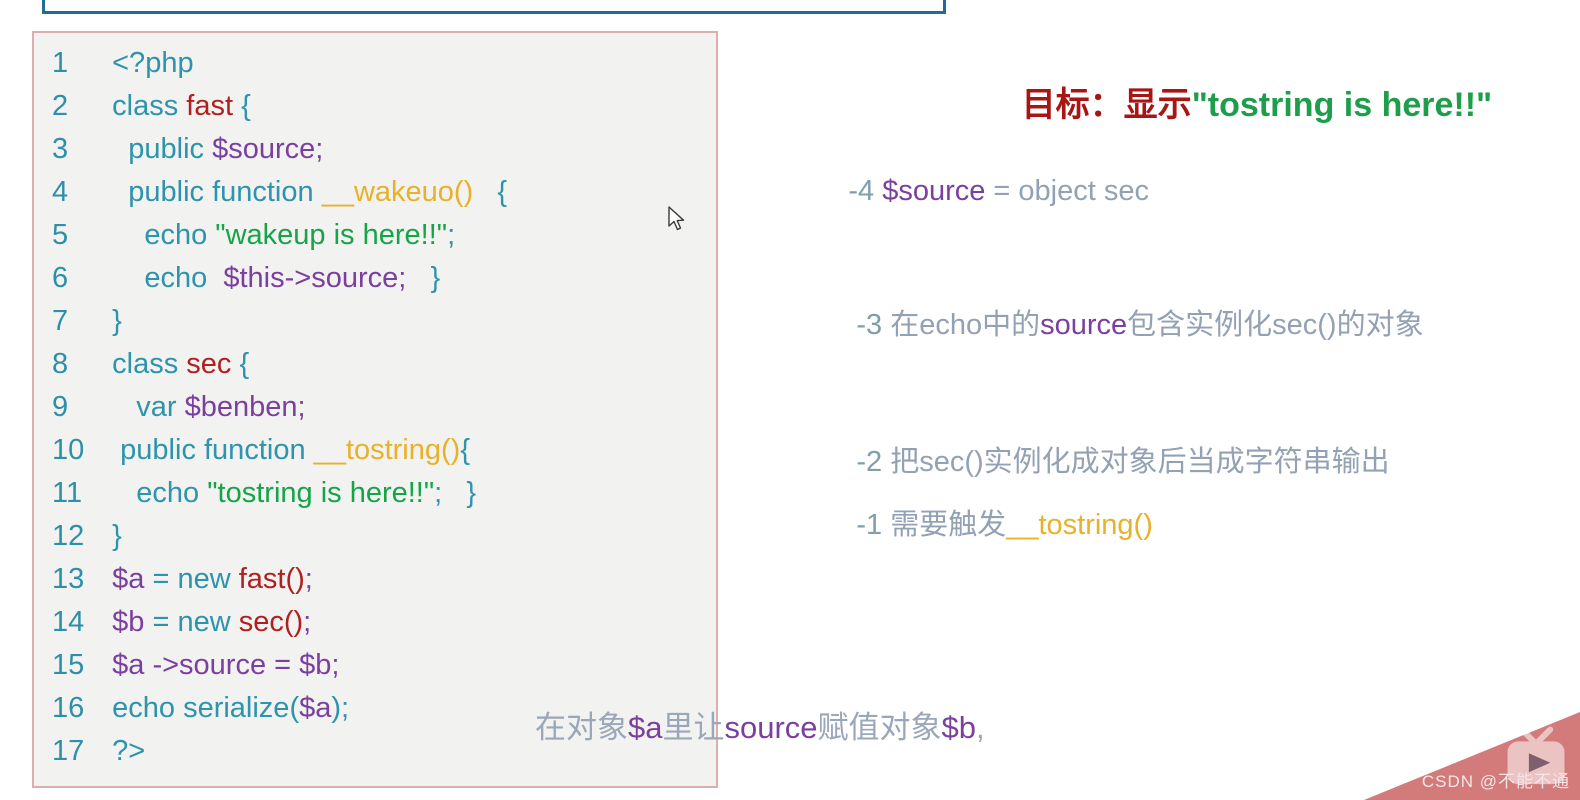 Image resolution: width=1580 pixels, height=800 pixels. What do you see at coordinates (406, 321) in the screenshot?
I see `code-text: }` at bounding box center [406, 321].